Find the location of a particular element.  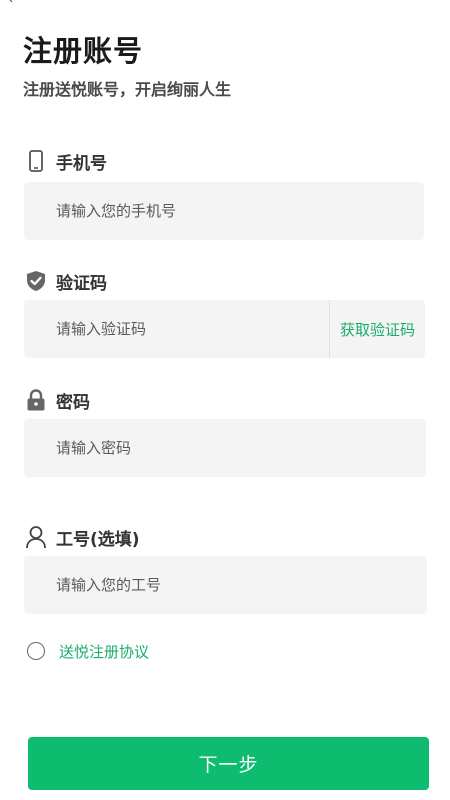

code-label-row: 验证码 is located at coordinates (65, 281).